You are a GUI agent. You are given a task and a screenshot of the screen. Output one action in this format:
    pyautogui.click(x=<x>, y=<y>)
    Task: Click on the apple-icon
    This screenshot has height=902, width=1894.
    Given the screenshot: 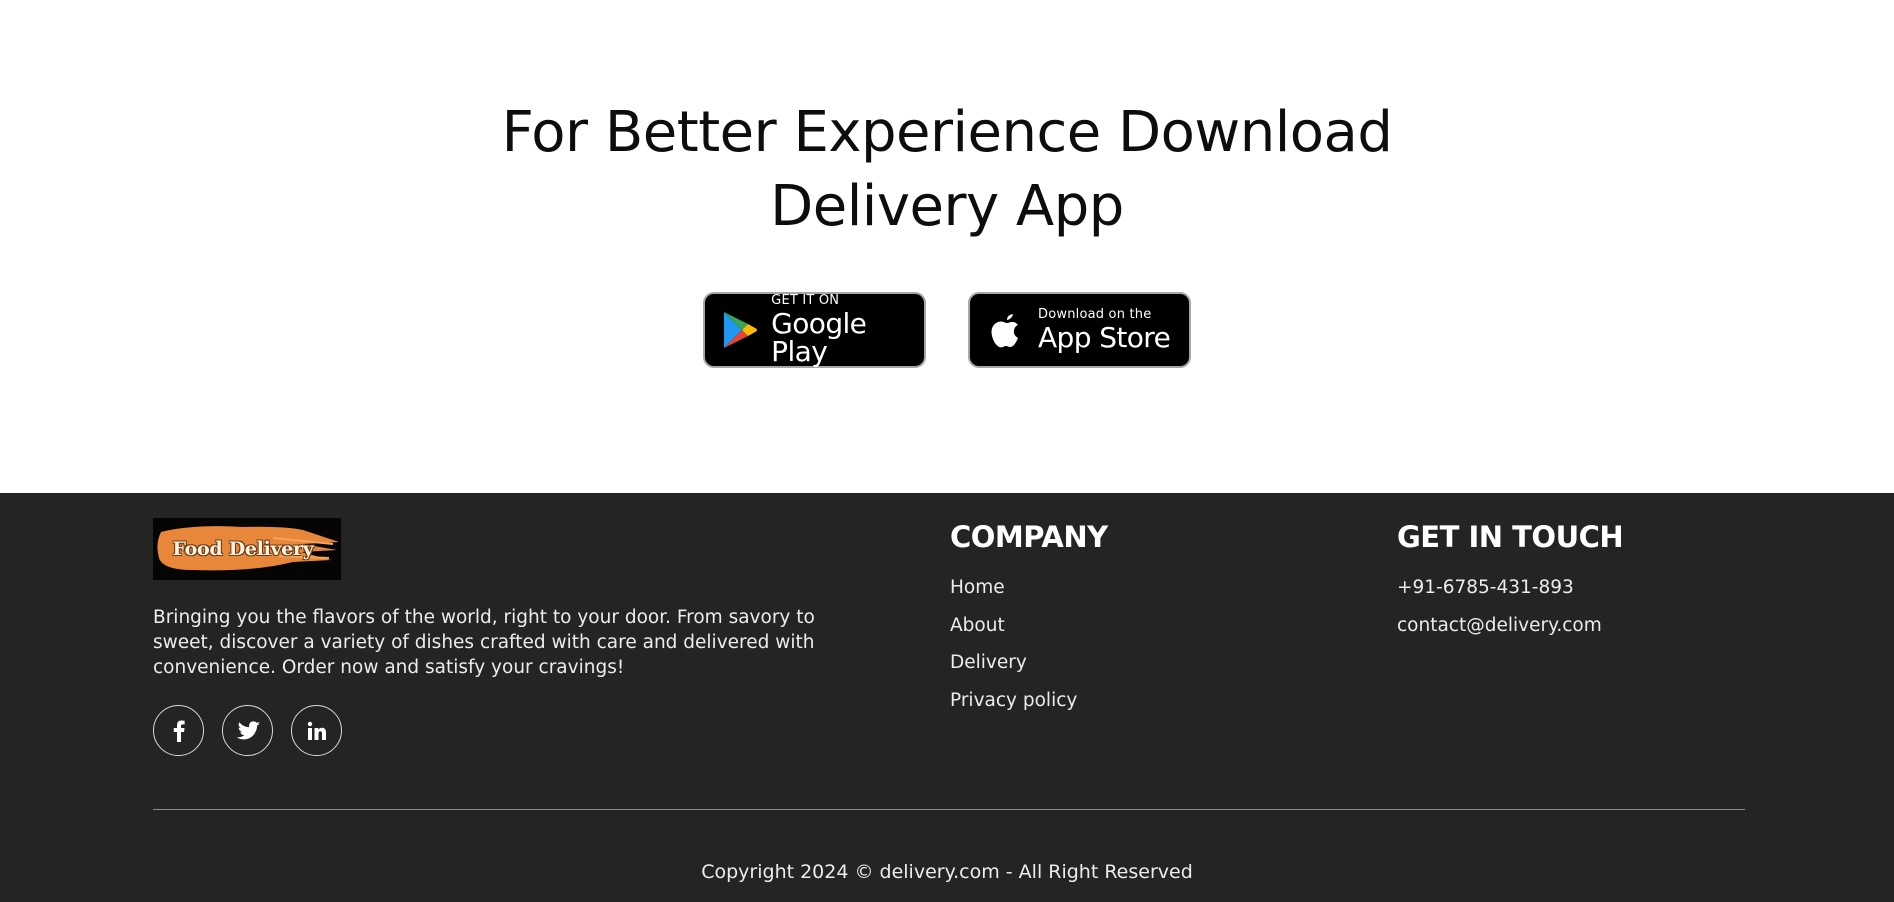 What is the action you would take?
    pyautogui.click(x=1006, y=330)
    